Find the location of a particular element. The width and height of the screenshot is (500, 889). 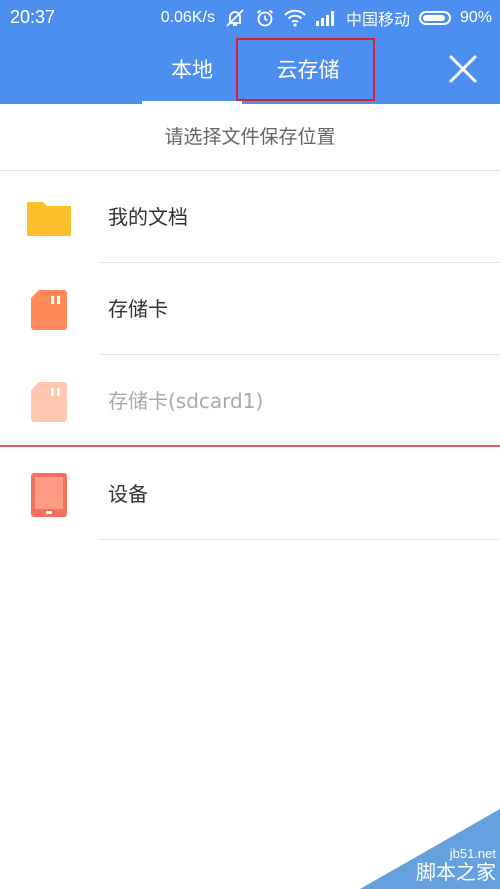

battery-icon is located at coordinates (434, 18).